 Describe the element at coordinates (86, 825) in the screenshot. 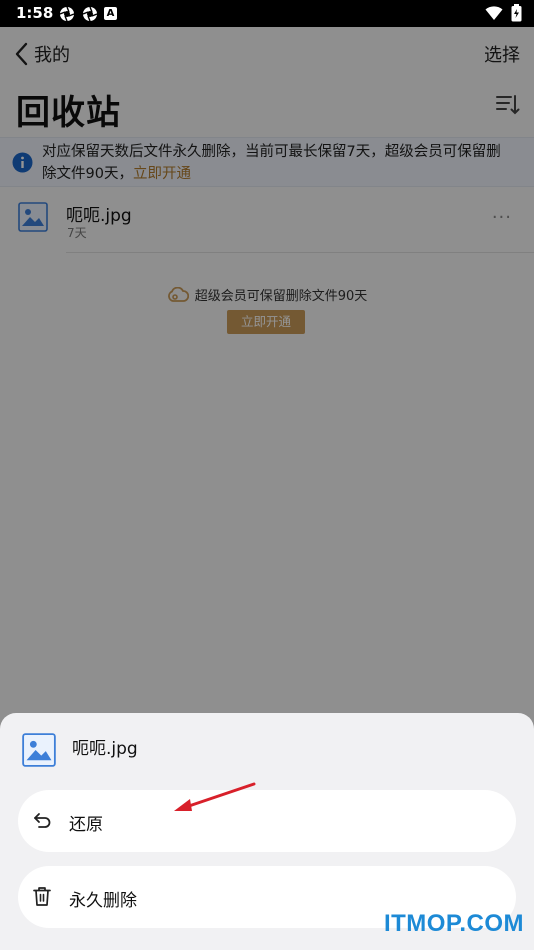

I see `restore-label: 还原` at that location.